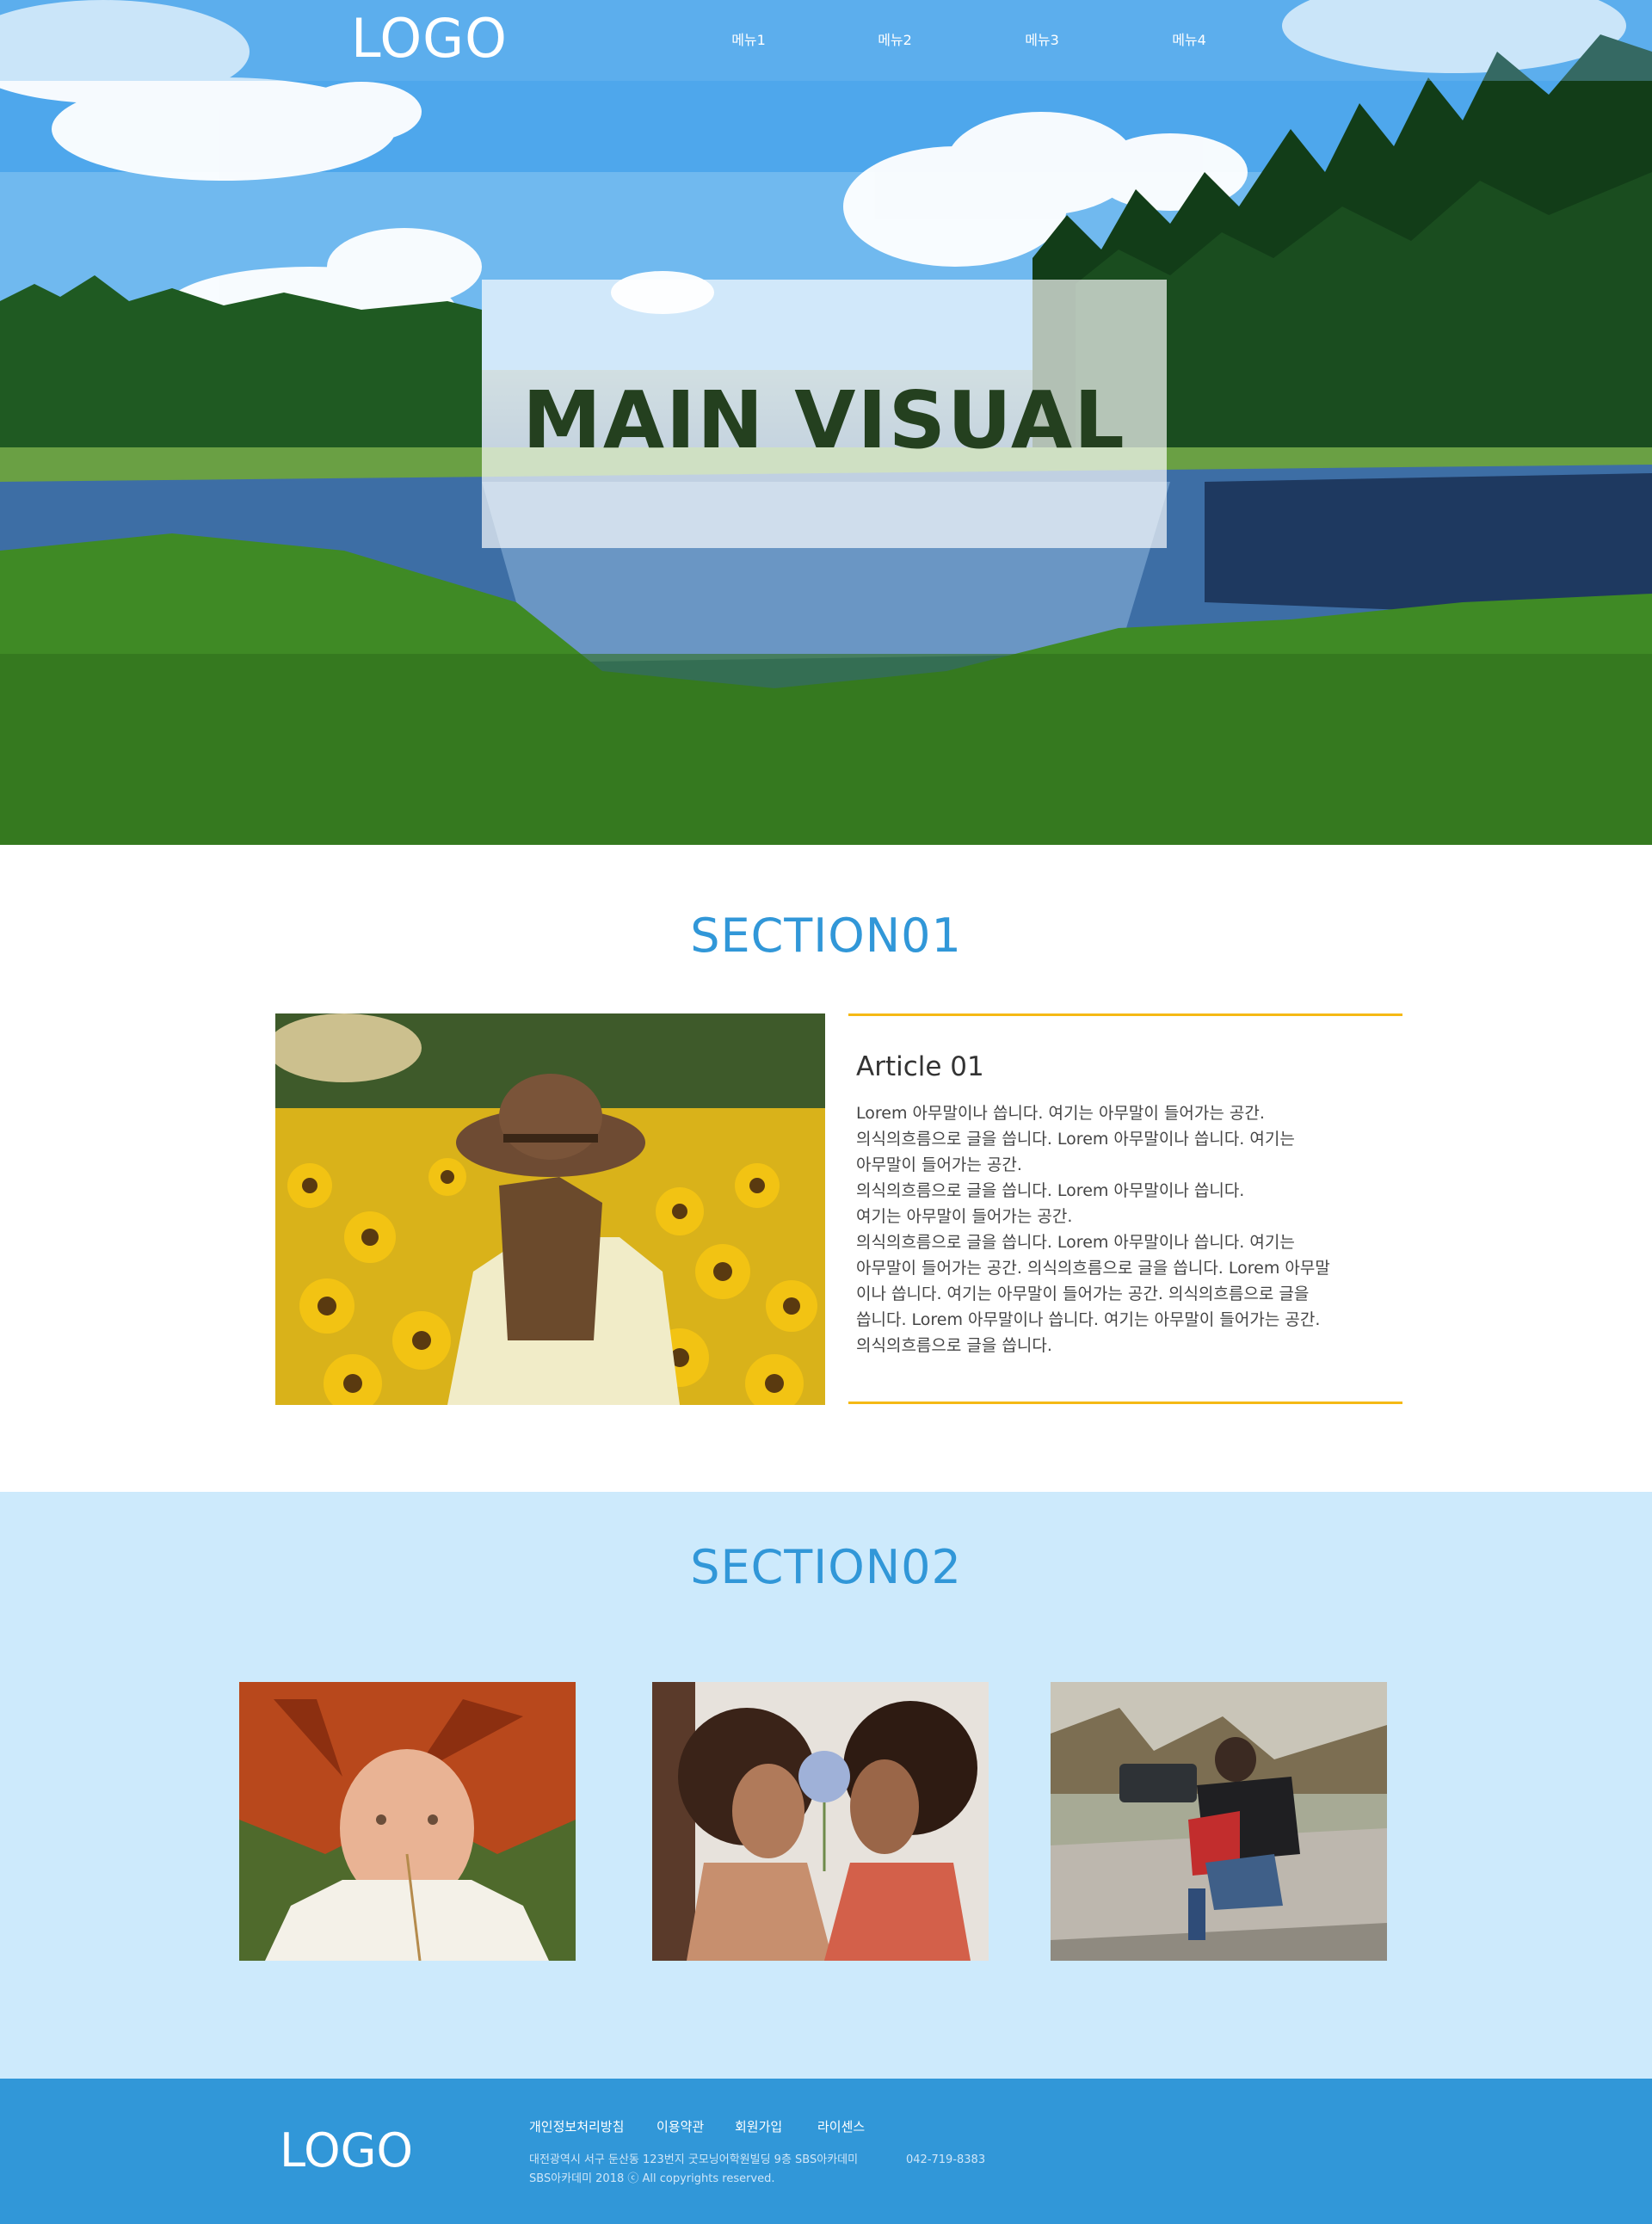 Image resolution: width=1652 pixels, height=2224 pixels. I want to click on nav-menu-3: 메뉴3, so click(1042, 40).